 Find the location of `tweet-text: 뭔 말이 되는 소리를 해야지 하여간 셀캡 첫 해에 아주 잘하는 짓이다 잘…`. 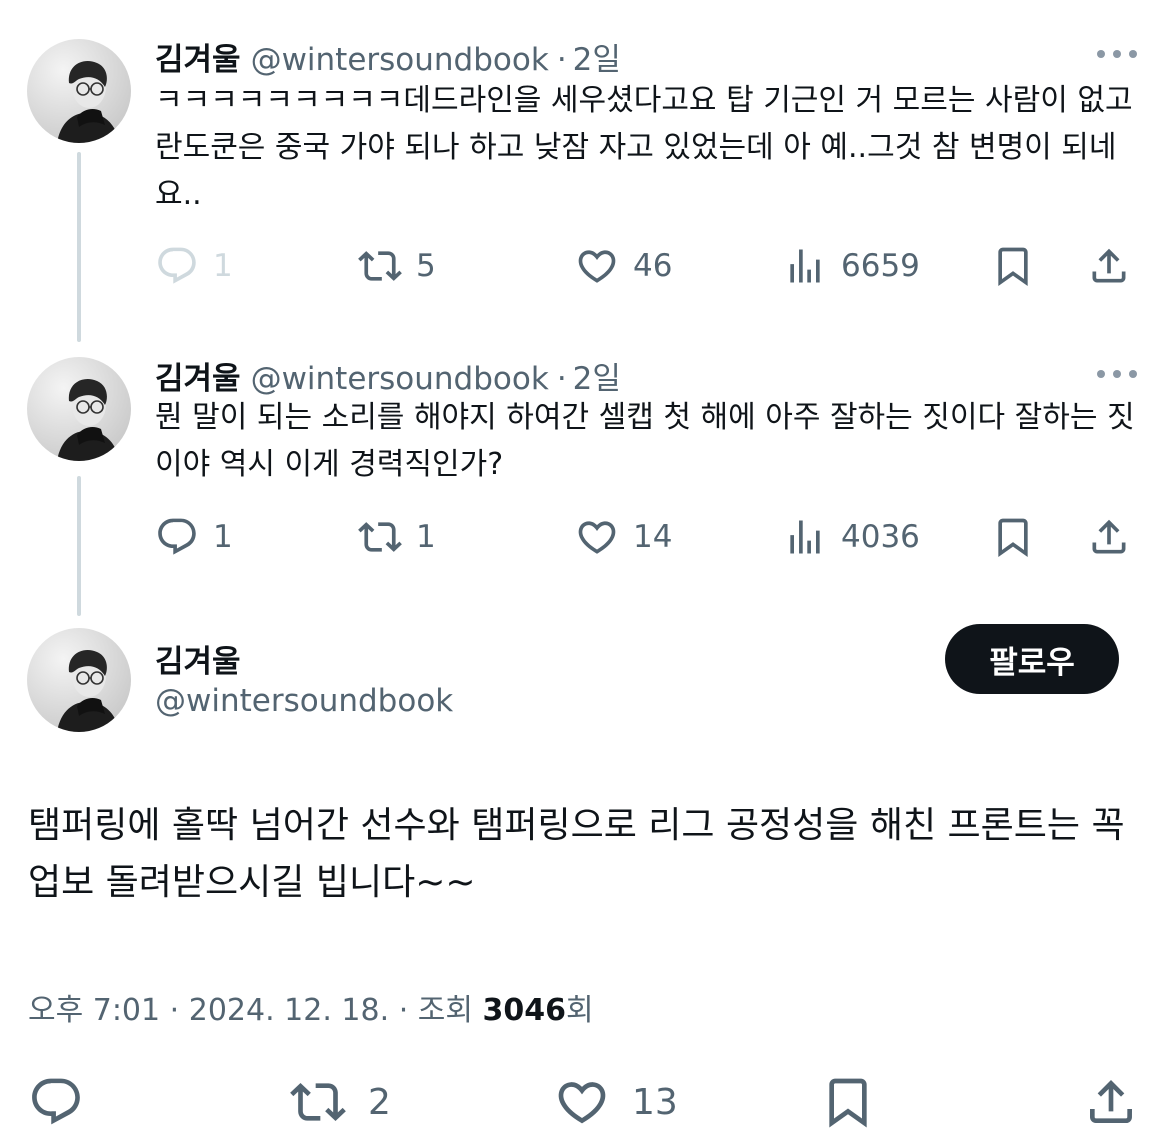

tweet-text: 뭔 말이 되는 소리를 해야지 하여간 셀캡 첫 해에 아주 잘하는 짓이다 잘… is located at coordinates (645, 441).